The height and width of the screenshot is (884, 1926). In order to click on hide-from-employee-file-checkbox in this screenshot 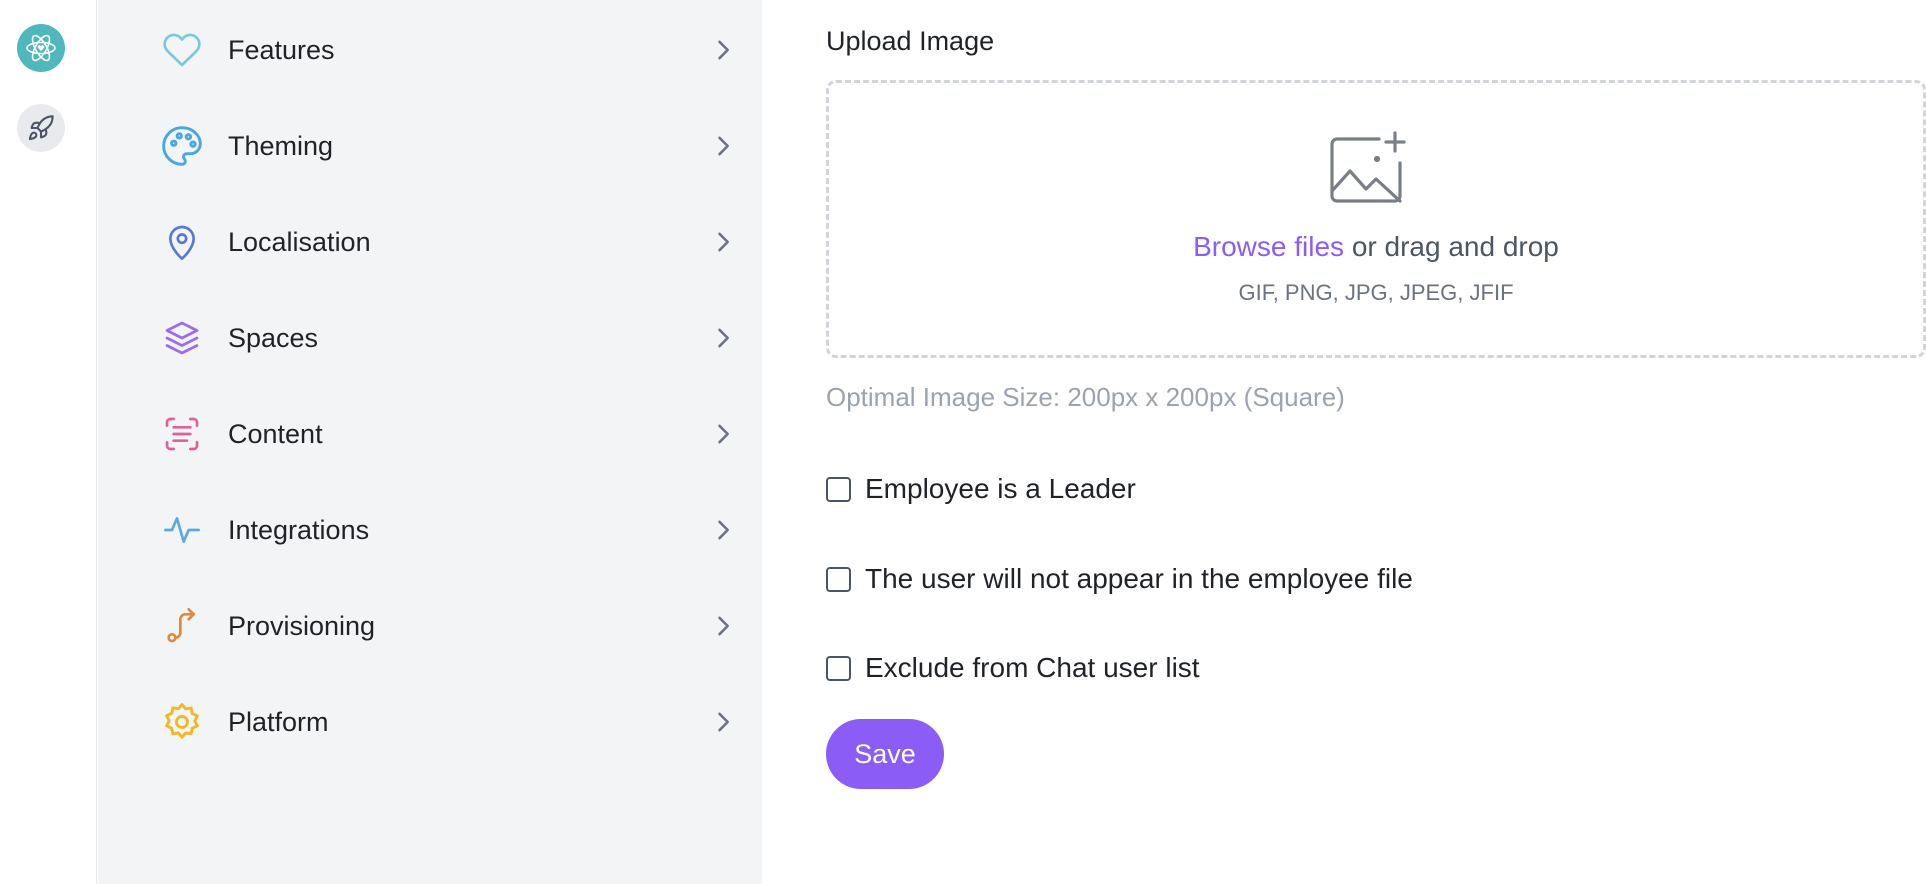, I will do `click(838, 579)`.